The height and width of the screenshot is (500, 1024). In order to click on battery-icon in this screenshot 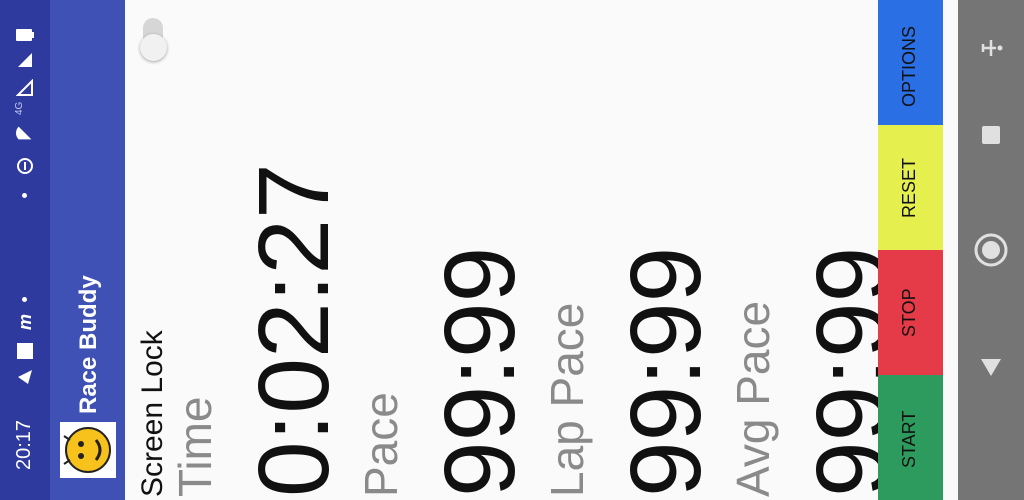, I will do `click(25, 35)`.